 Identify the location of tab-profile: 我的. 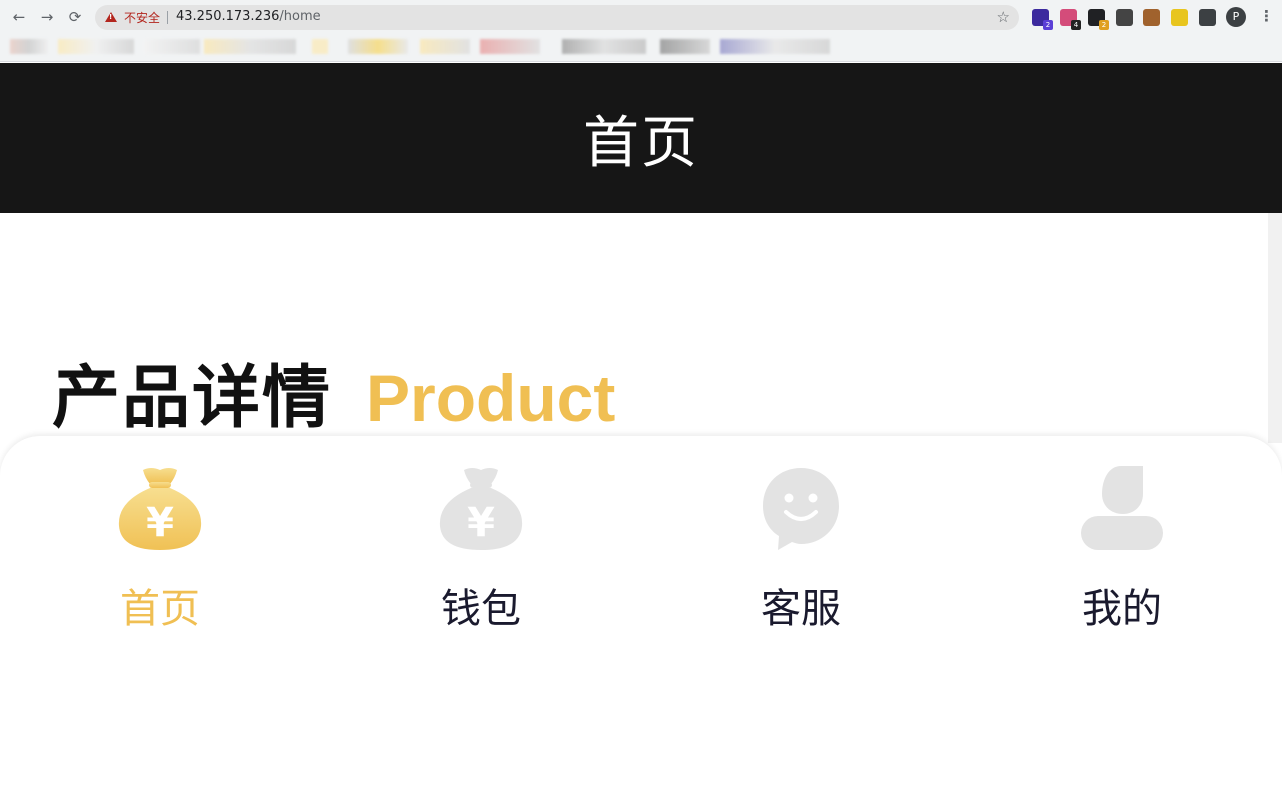
(1122, 549).